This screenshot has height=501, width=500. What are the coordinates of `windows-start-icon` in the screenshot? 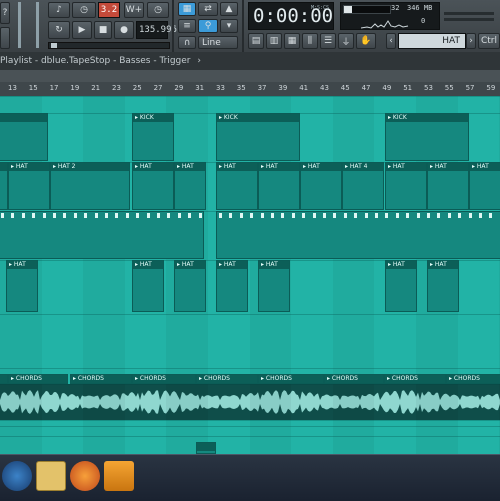 It's located at (17, 476).